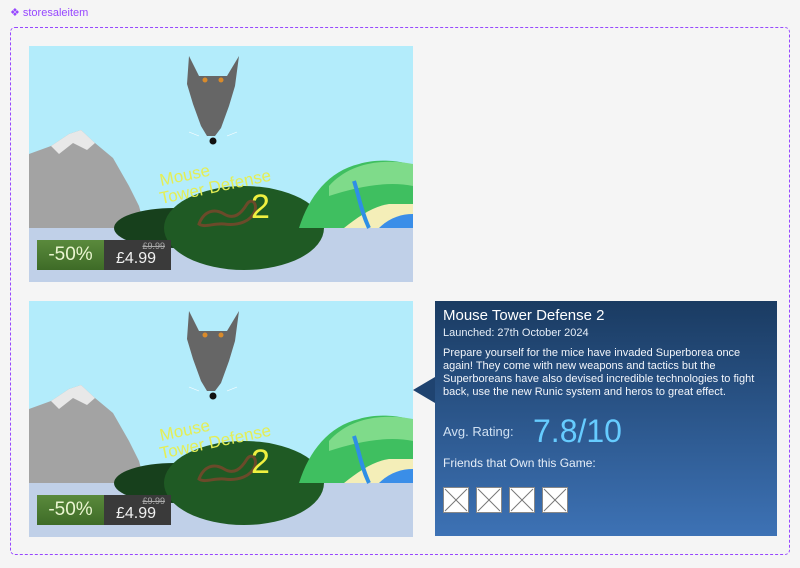 The width and height of the screenshot is (800, 568). Describe the element at coordinates (15, 13) in the screenshot. I see `component-diamond-icon: ❖` at that location.